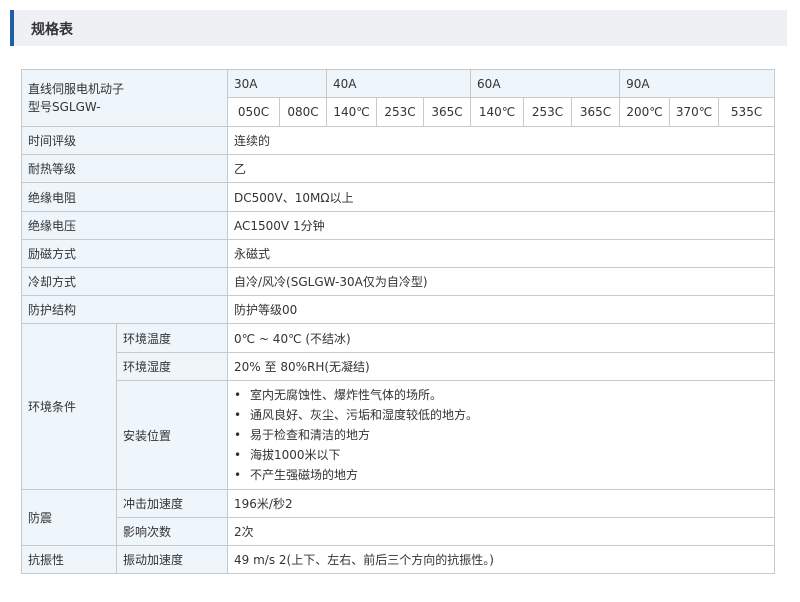 The image size is (800, 602). What do you see at coordinates (501, 197) in the screenshot?
I see `row-value-insulation-resistance: DC500V、10MΩ以上` at bounding box center [501, 197].